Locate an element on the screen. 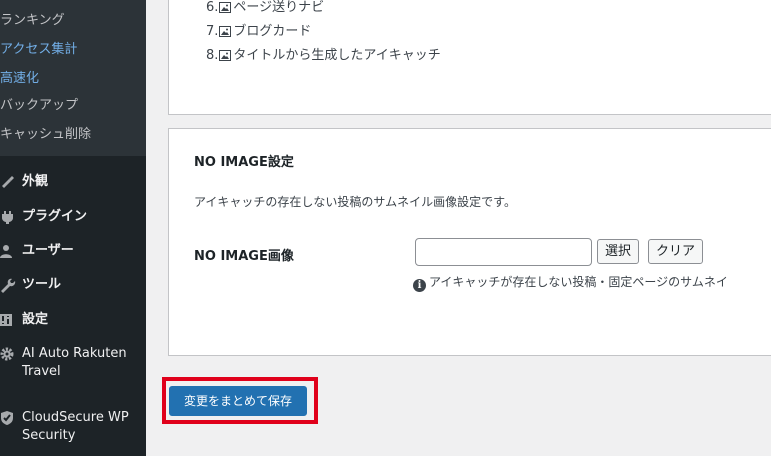  select-image-button: 選択 is located at coordinates (618, 251).